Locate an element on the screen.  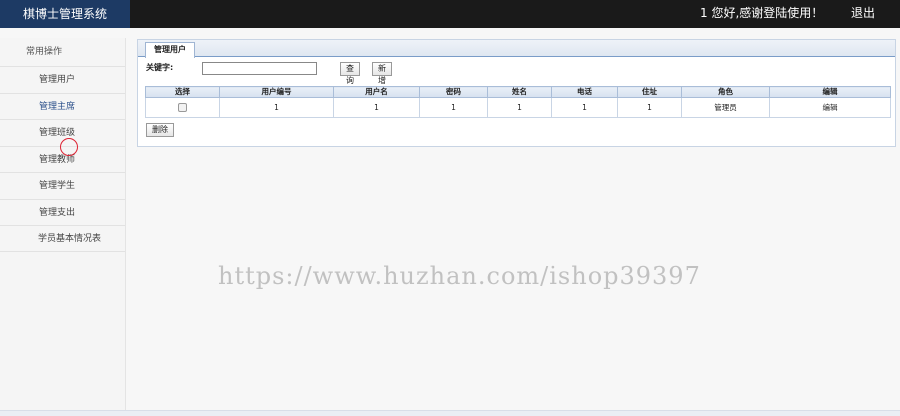
tab-manage-users: 管理用户 is located at coordinates (170, 50).